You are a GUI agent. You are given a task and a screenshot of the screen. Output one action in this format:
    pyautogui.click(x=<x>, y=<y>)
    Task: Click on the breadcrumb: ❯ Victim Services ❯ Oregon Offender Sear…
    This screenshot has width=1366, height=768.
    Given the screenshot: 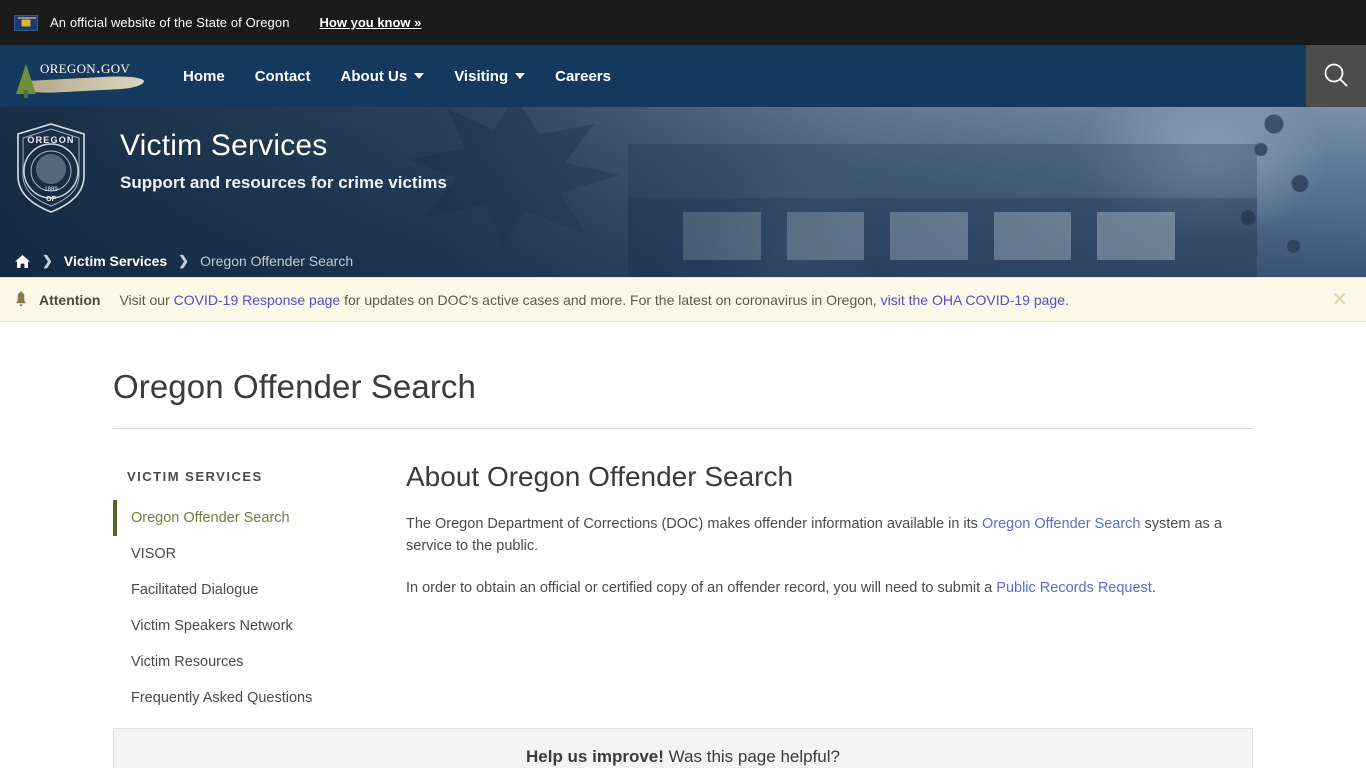 What is the action you would take?
    pyautogui.click(x=183, y=261)
    